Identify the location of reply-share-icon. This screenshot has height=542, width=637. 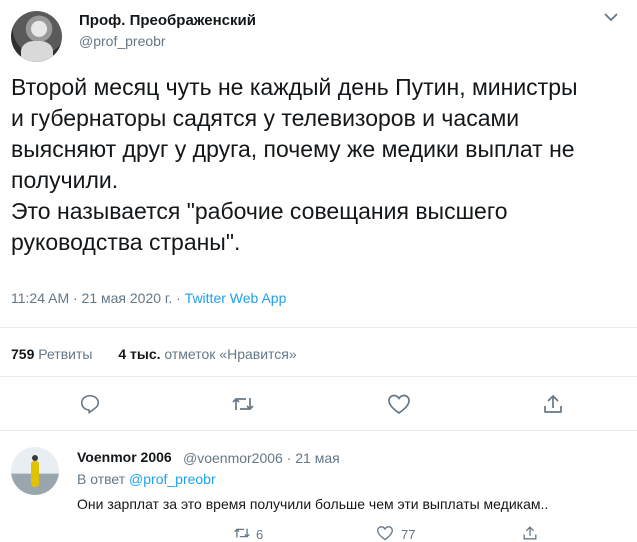
(530, 533).